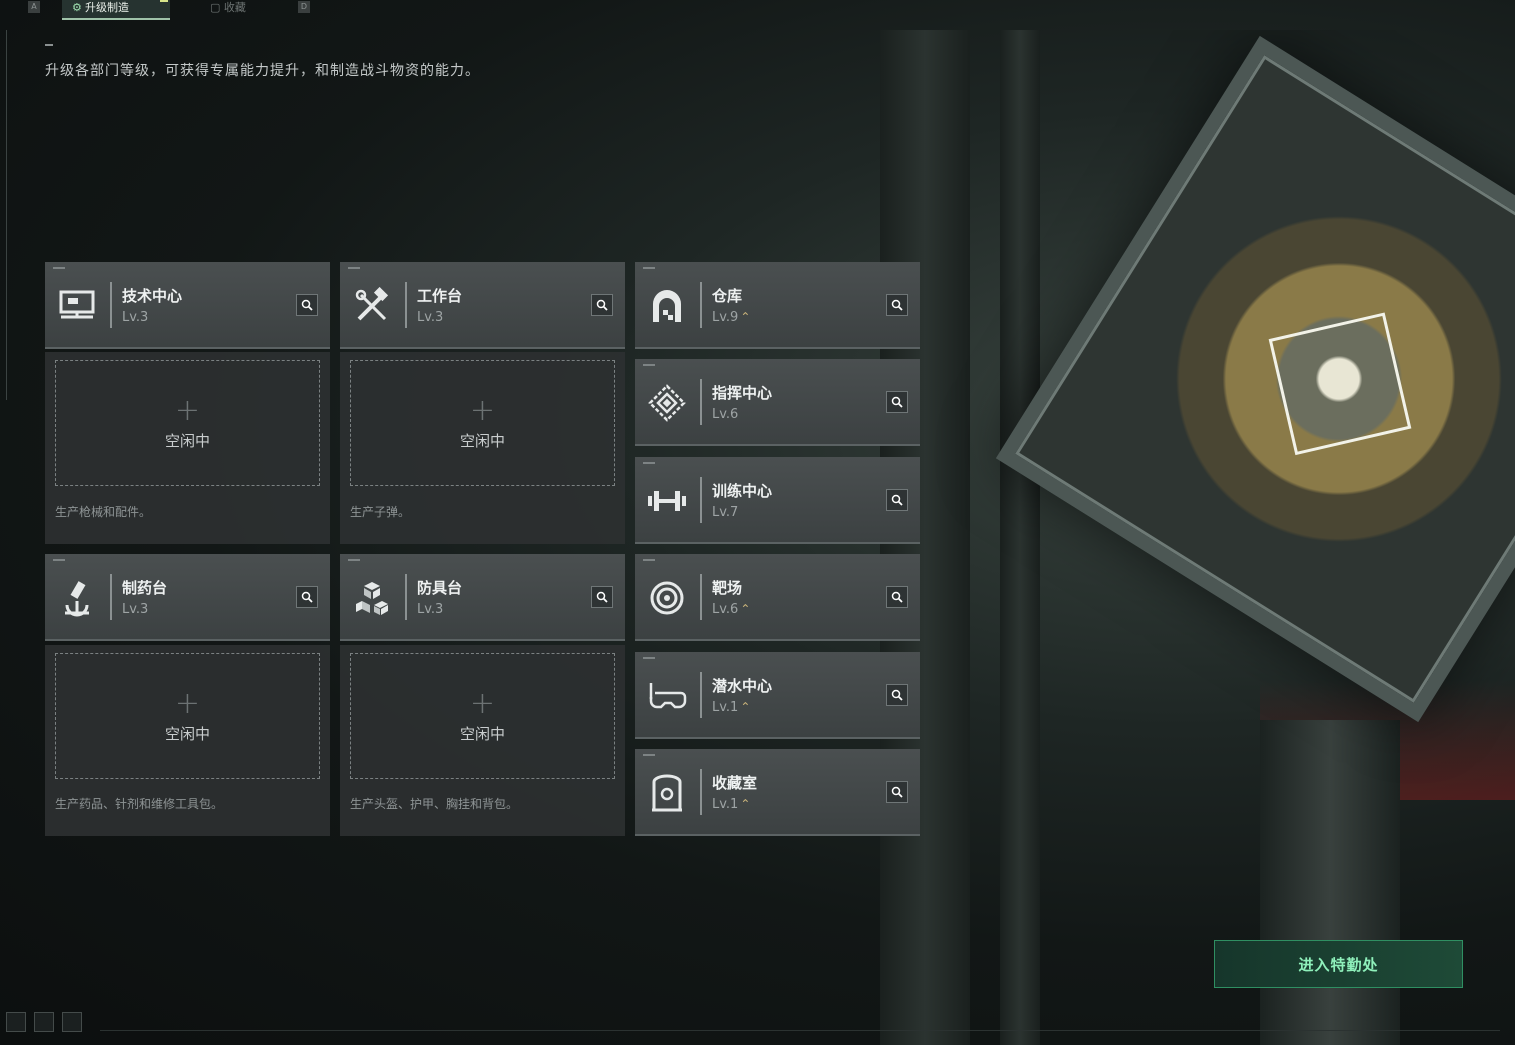 The image size is (1515, 1045). I want to click on diving-mask-icon, so click(667, 696).